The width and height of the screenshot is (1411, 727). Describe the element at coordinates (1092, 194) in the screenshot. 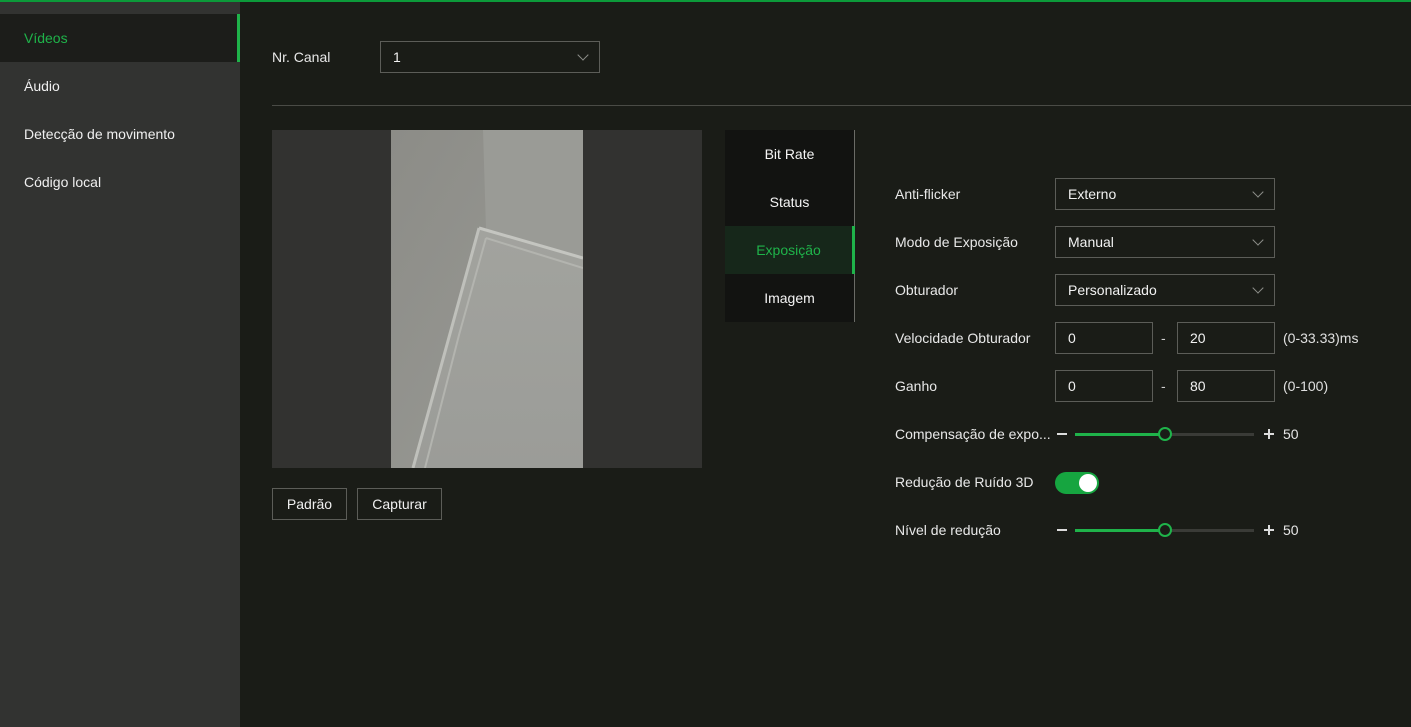

I see `anti-flicker-value: Externo` at that location.